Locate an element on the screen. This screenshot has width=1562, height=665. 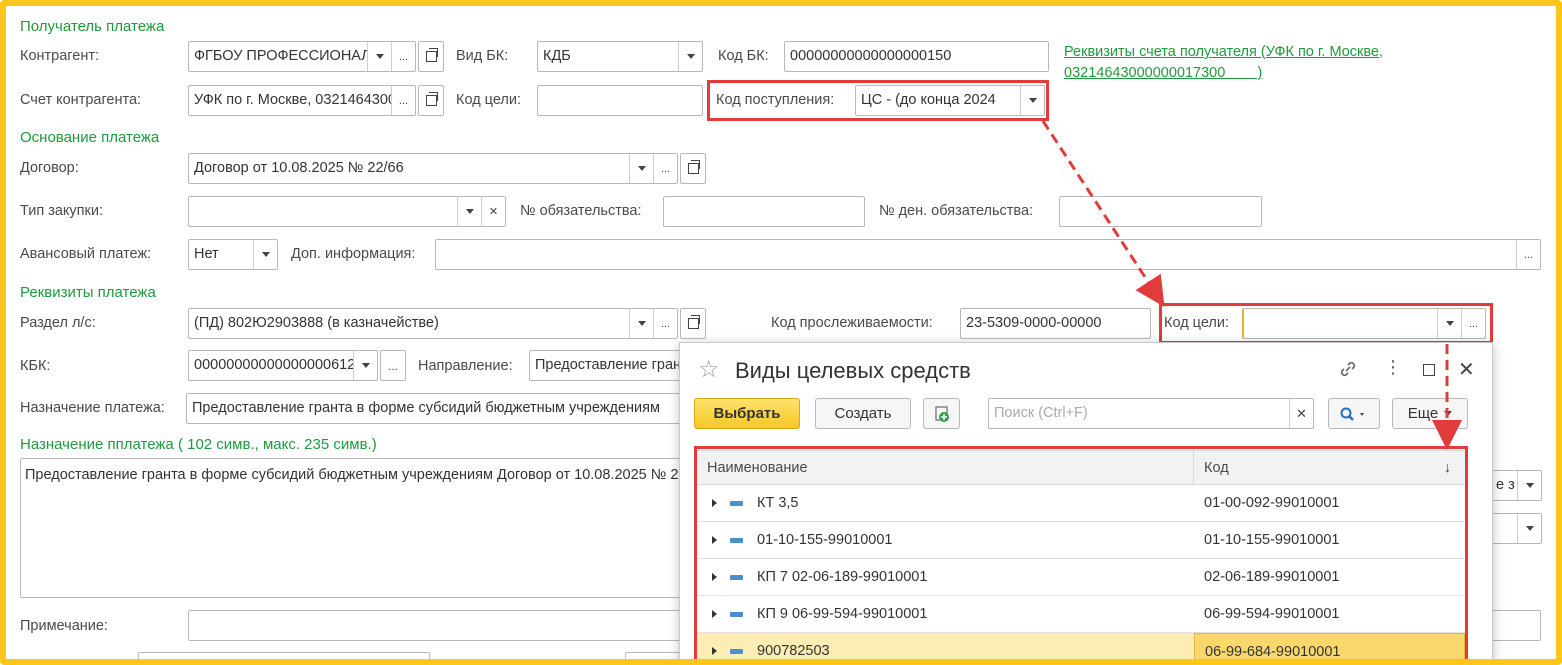
arrows-overlay is located at coordinates (1251, 285).